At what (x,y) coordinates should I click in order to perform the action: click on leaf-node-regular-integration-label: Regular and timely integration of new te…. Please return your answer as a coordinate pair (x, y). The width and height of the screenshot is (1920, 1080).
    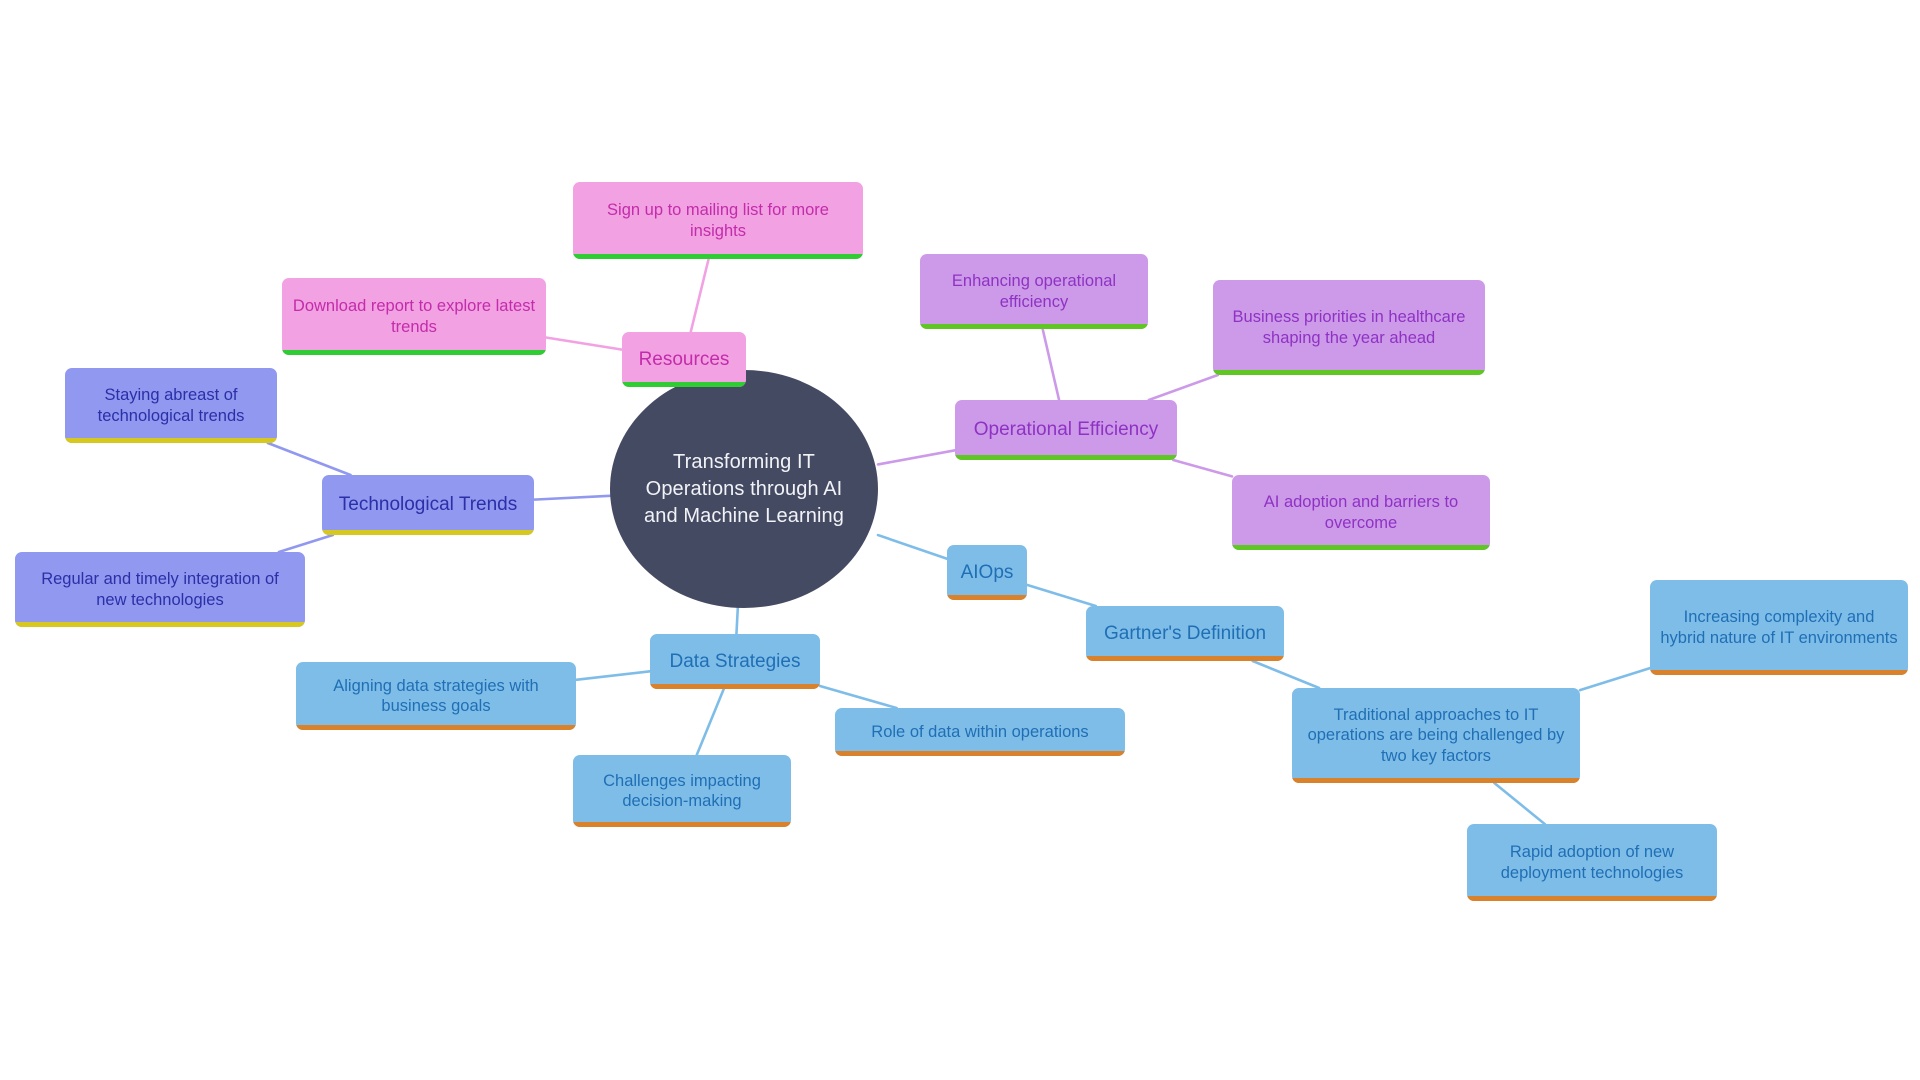
    Looking at the image, I should click on (160, 589).